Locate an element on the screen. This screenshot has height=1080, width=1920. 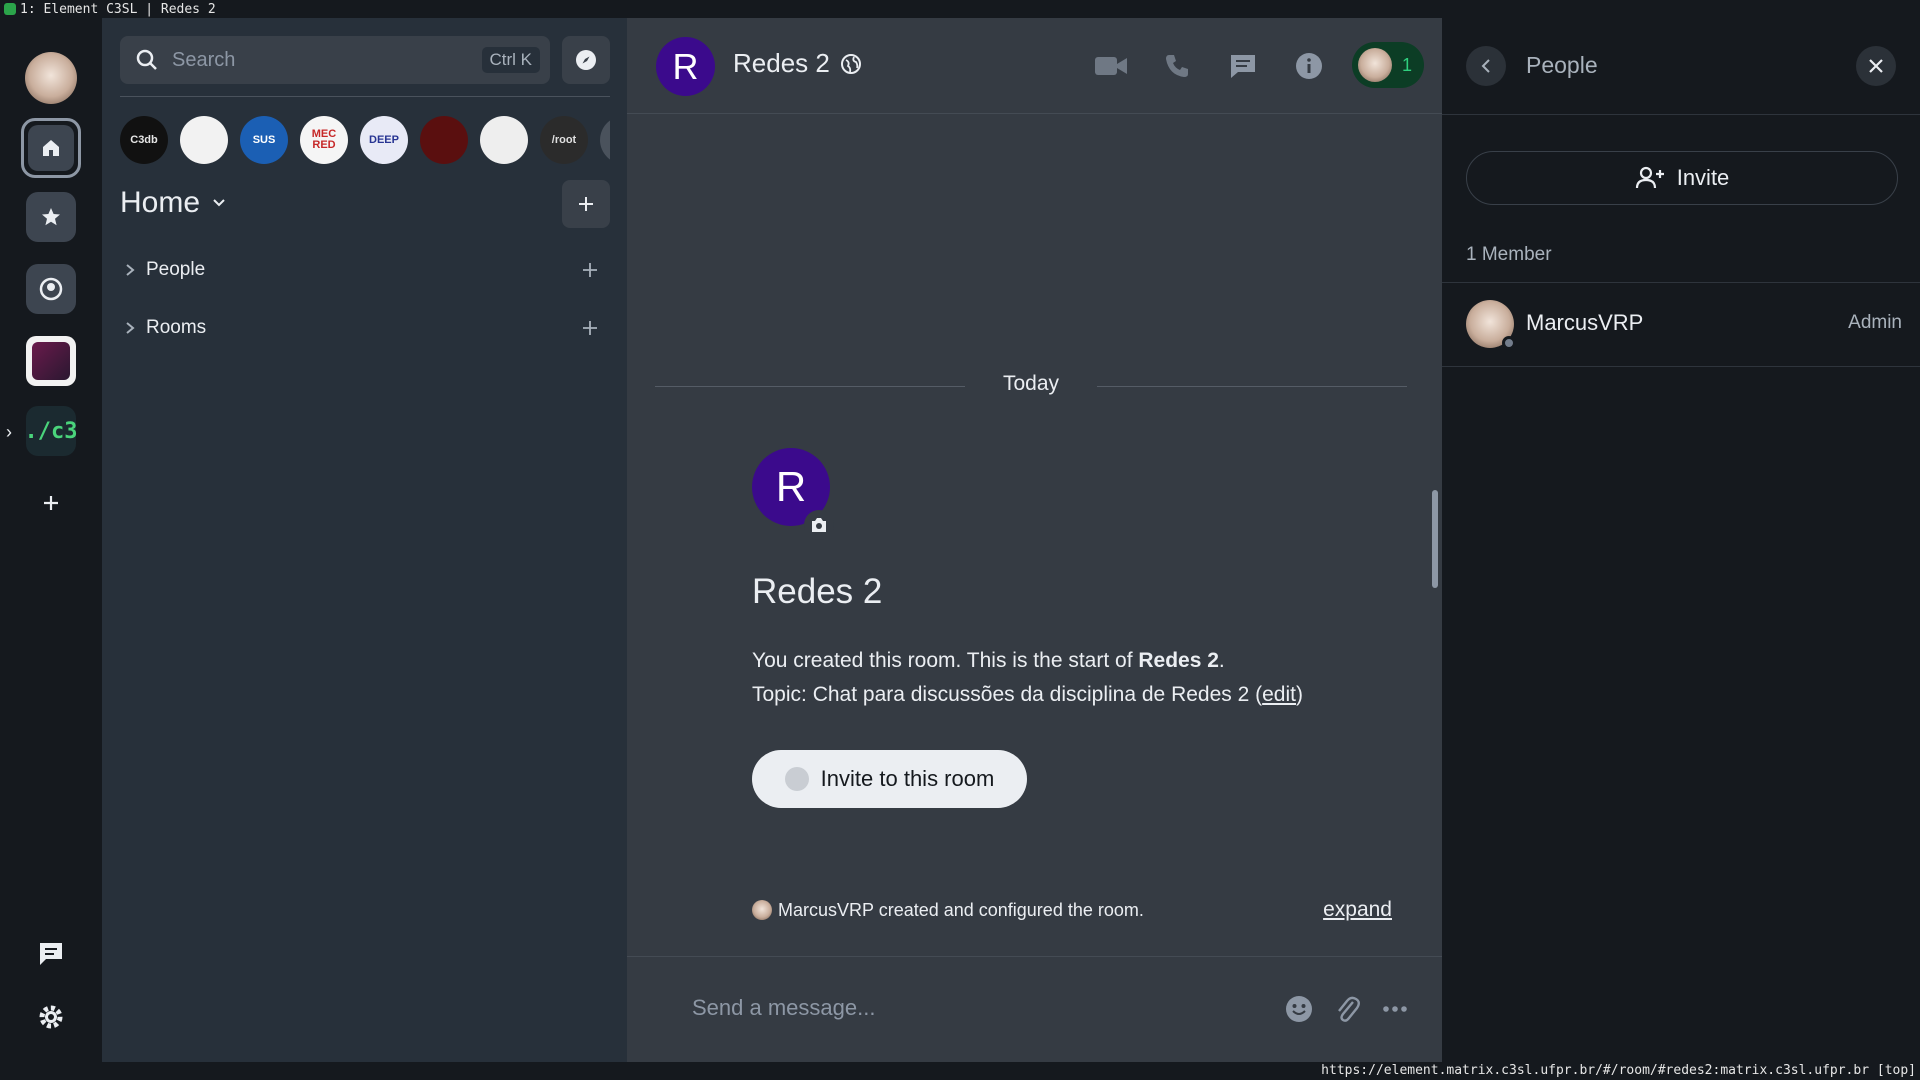
expand-link: expand is located at coordinates (1357, 910).